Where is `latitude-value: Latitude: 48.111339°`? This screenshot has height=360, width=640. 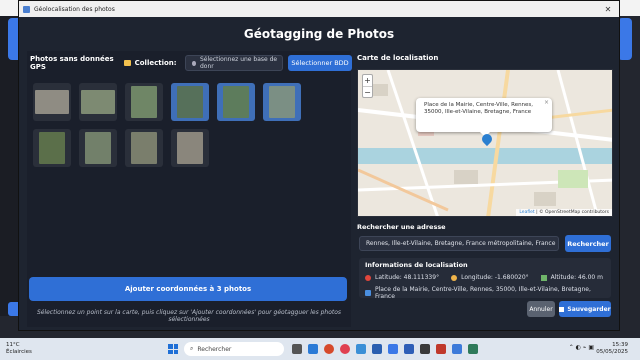 latitude-value: Latitude: 48.111339° is located at coordinates (407, 277).